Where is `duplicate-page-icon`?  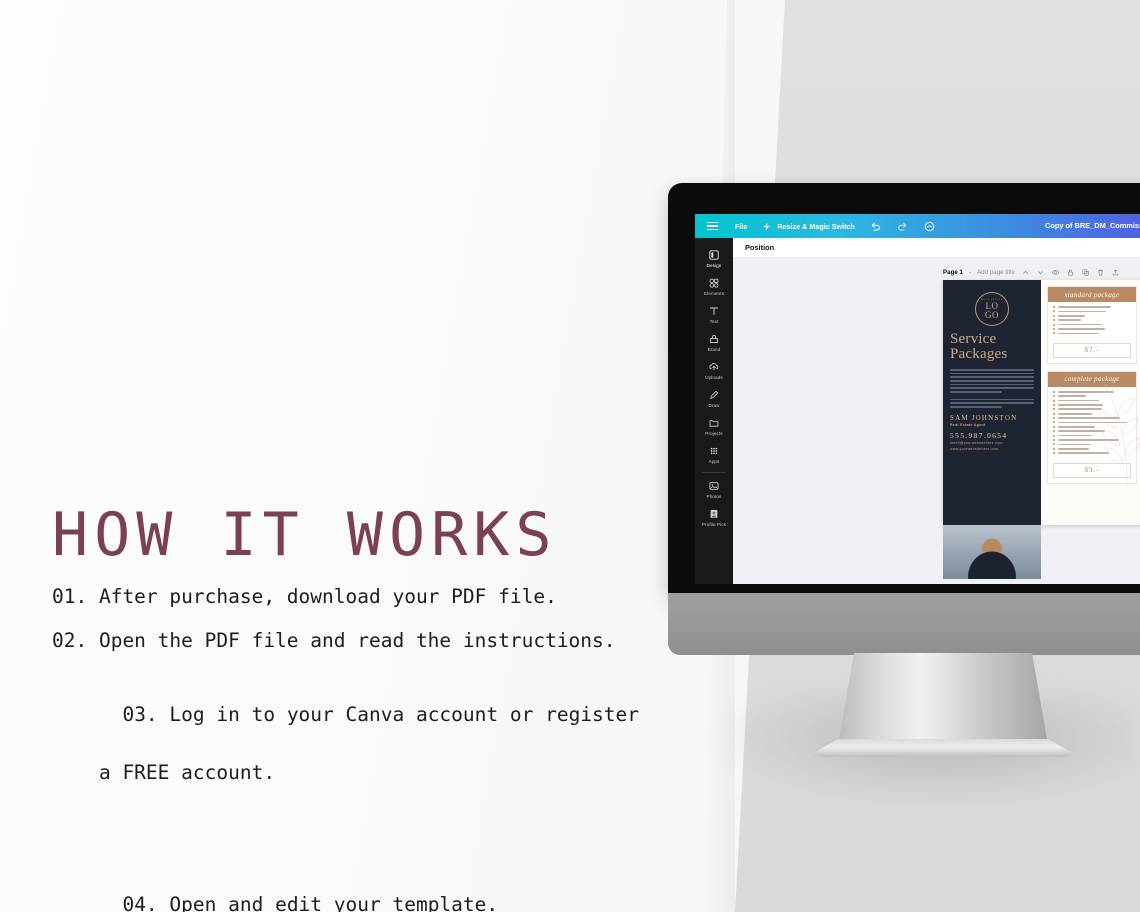 duplicate-page-icon is located at coordinates (1085, 272).